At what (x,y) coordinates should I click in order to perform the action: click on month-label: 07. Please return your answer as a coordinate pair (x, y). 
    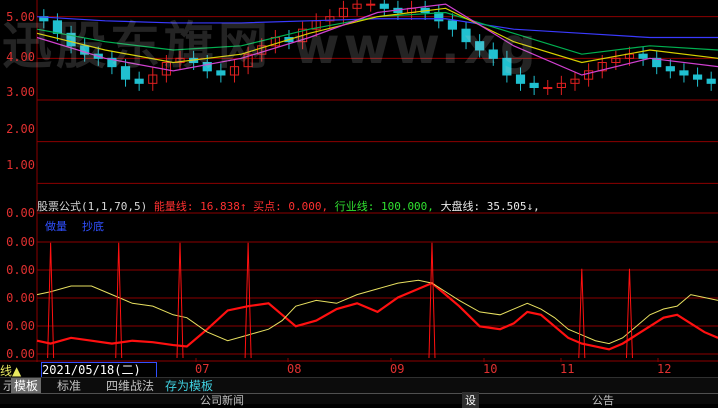
    Looking at the image, I should click on (202, 369).